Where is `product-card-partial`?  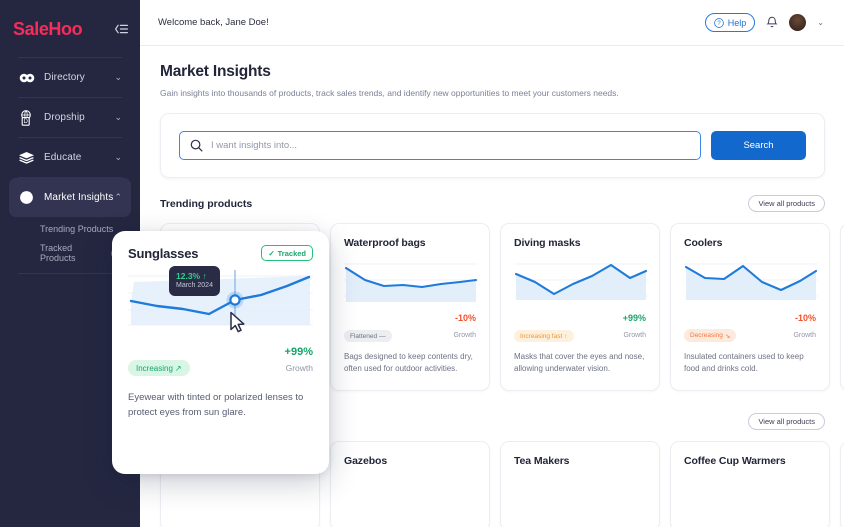
product-card-partial is located at coordinates (842, 307).